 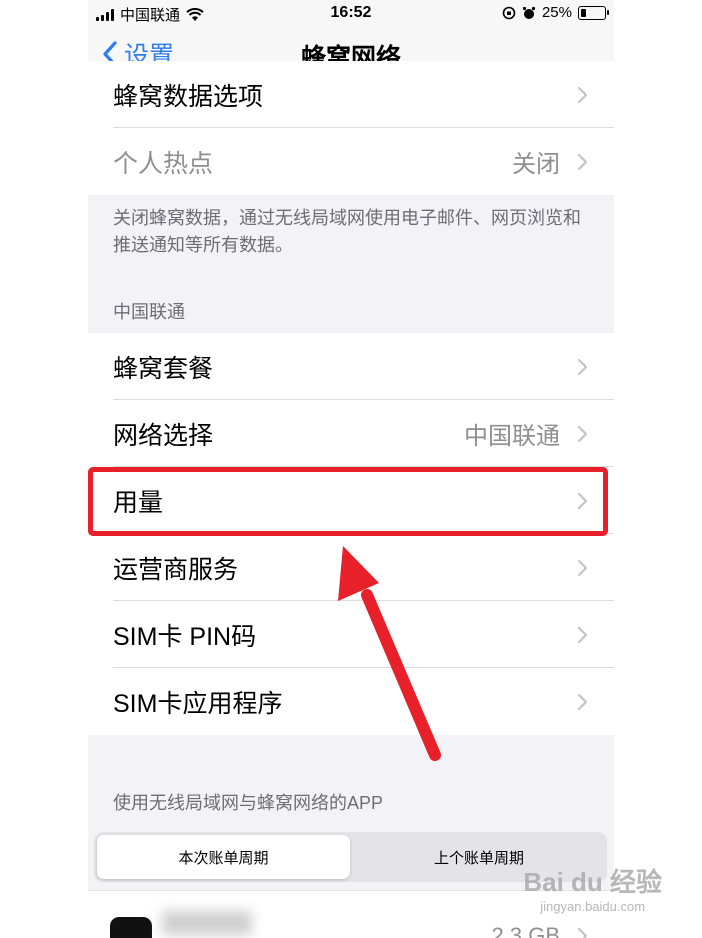 I want to click on watermark-url: jingyan.baidu.com, so click(x=593, y=906).